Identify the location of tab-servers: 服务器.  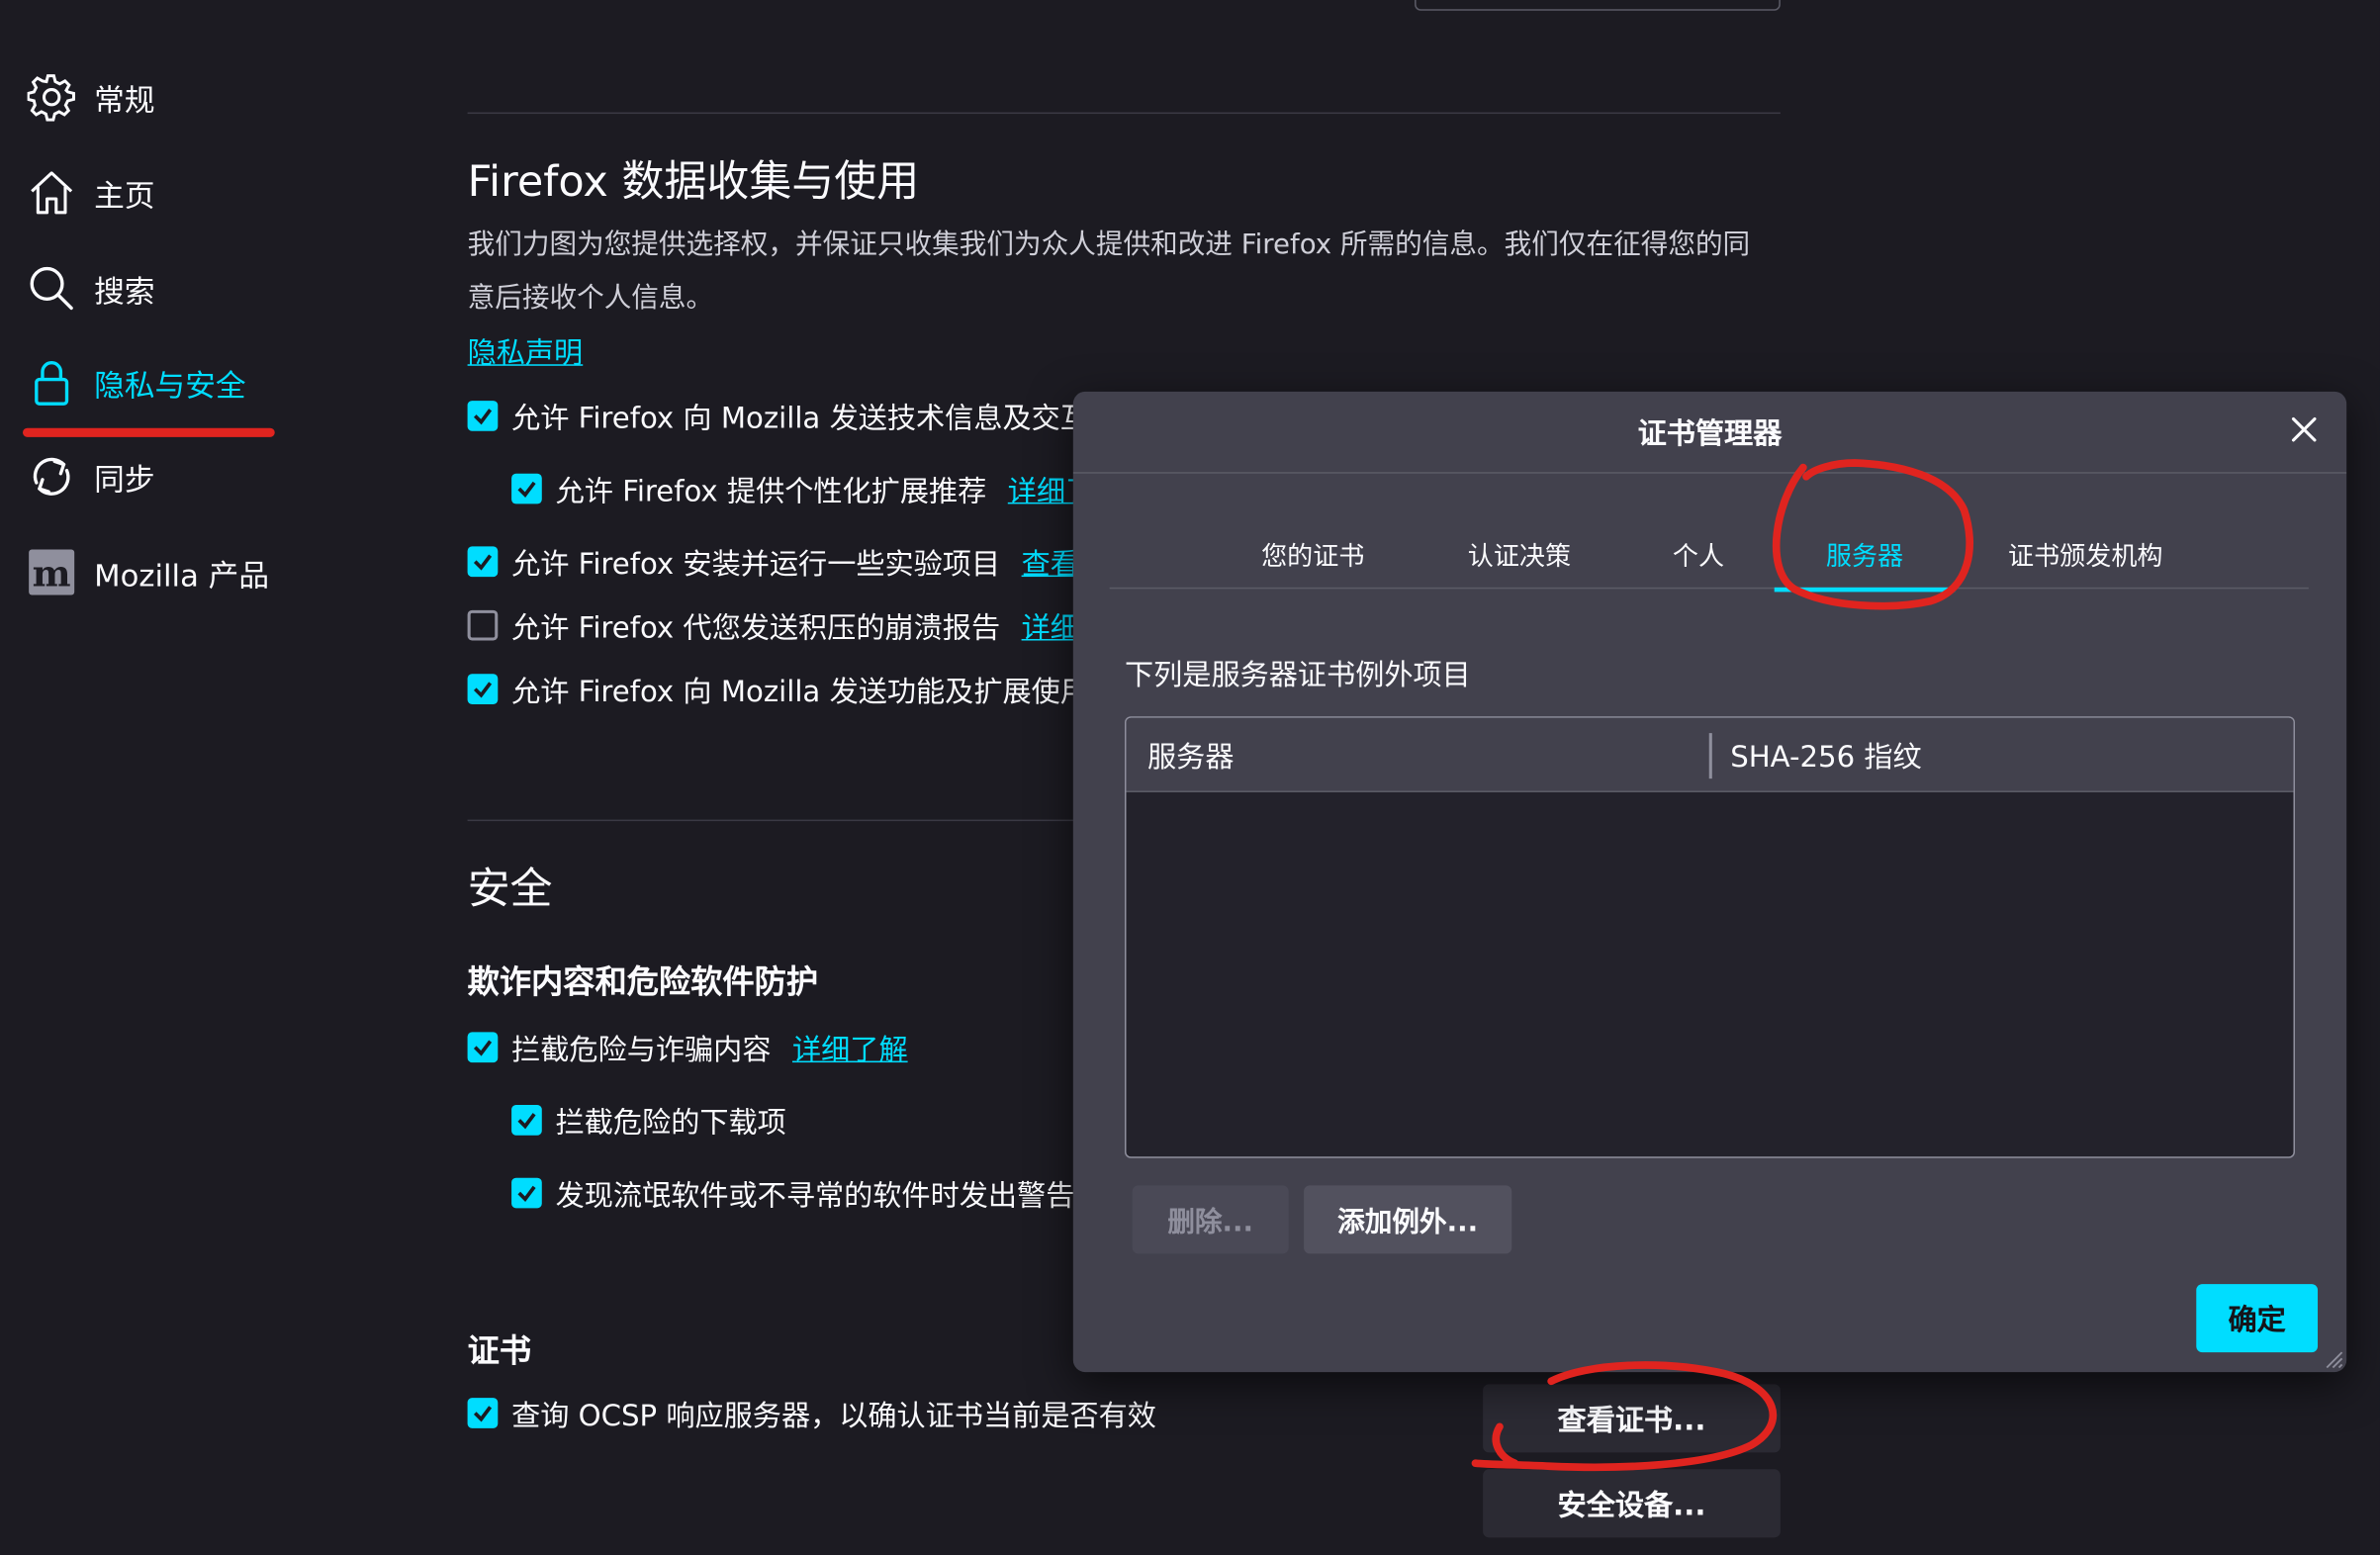
(1865, 555).